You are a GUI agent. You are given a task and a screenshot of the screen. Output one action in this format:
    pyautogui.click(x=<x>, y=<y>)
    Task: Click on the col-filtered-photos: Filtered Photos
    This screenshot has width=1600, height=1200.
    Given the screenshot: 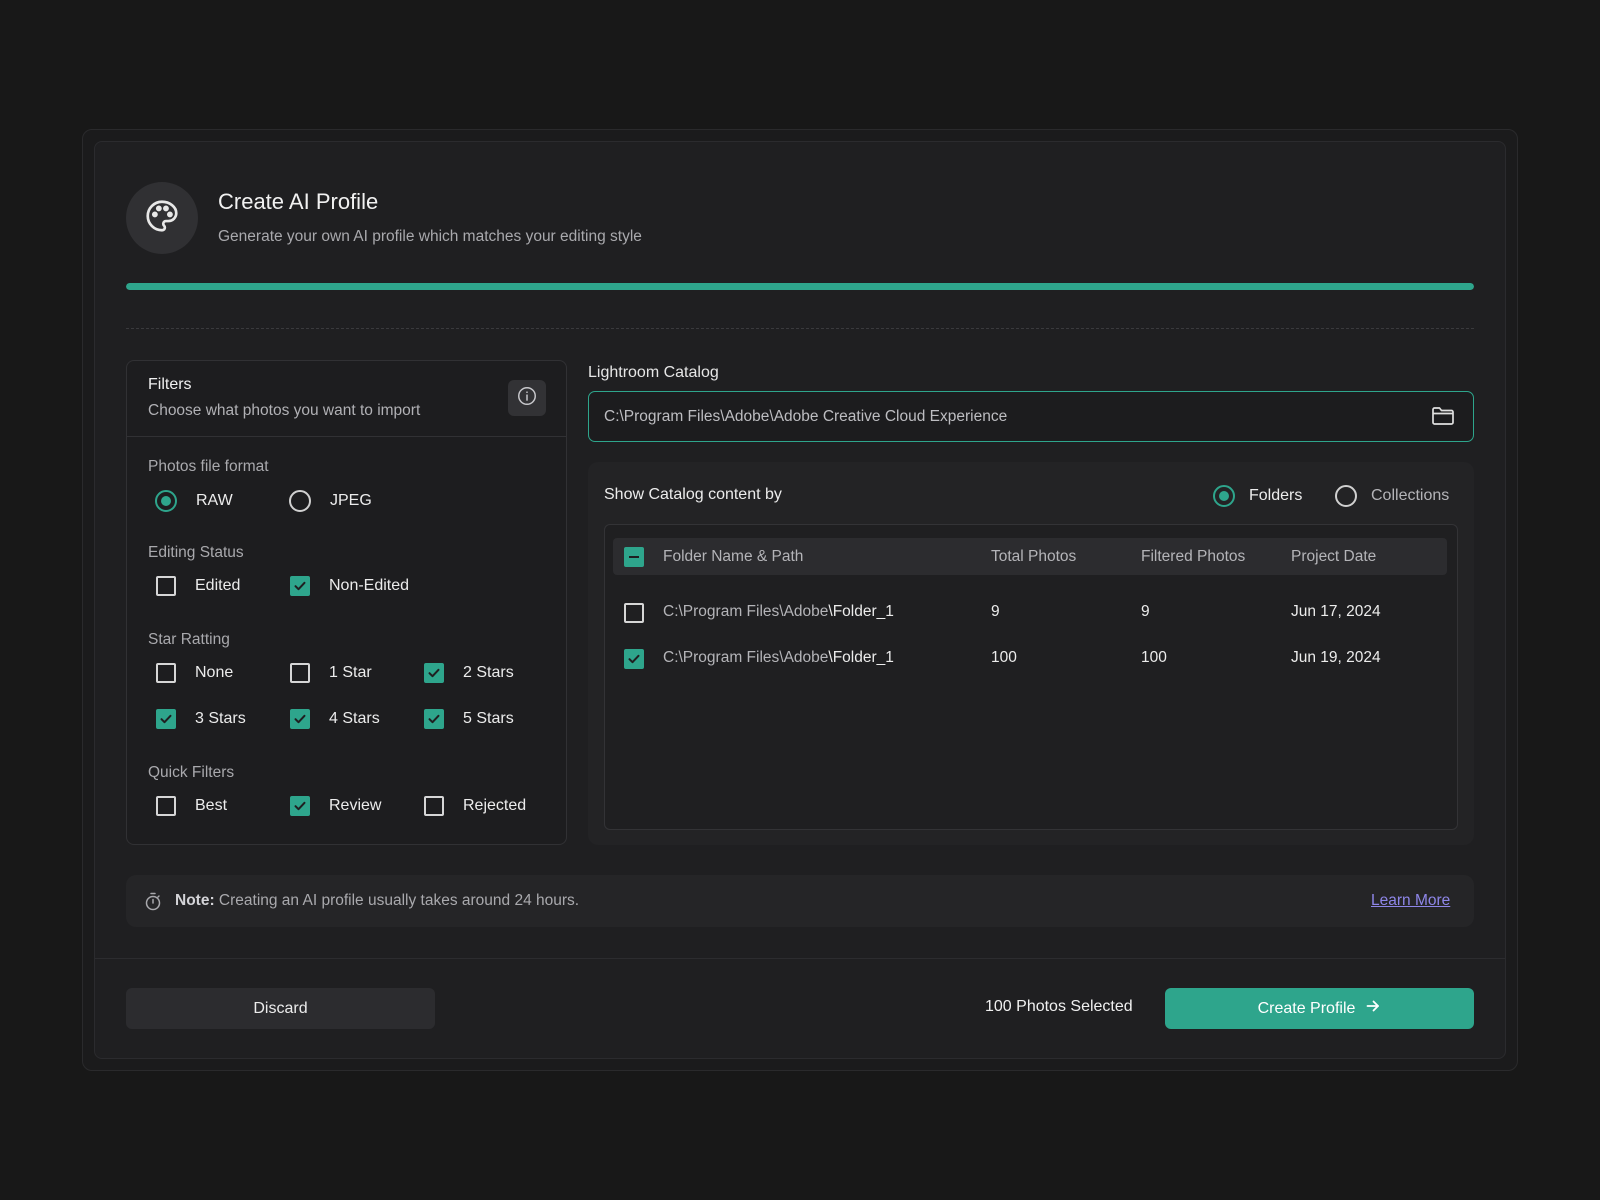 What is the action you would take?
    pyautogui.click(x=1193, y=557)
    